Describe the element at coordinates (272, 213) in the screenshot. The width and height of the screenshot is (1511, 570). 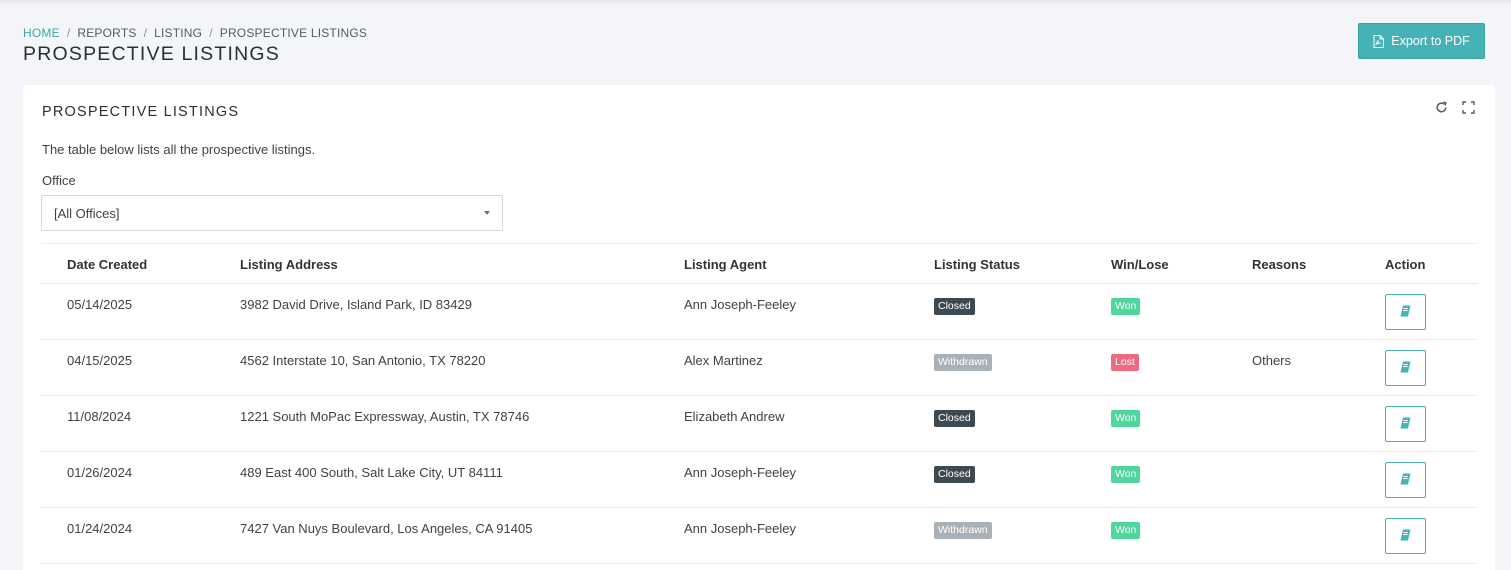
I see `office-select: [All Offices]` at that location.